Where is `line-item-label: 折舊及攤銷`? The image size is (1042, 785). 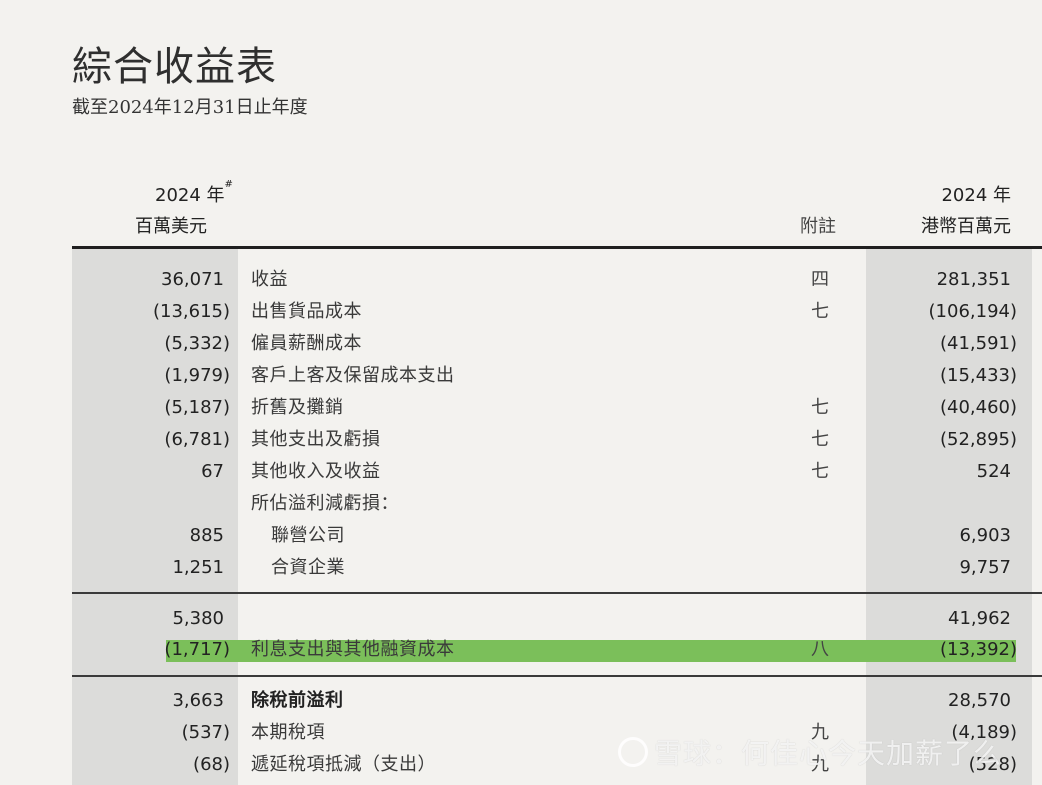 line-item-label: 折舊及攤銷 is located at coordinates (297, 407).